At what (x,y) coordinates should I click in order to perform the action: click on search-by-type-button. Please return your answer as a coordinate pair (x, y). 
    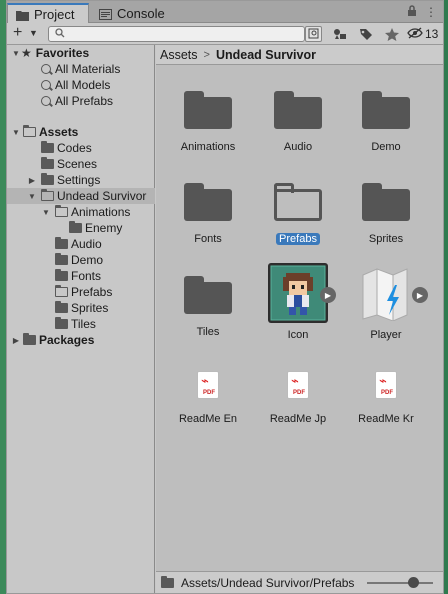
    Looking at the image, I should click on (313, 34).